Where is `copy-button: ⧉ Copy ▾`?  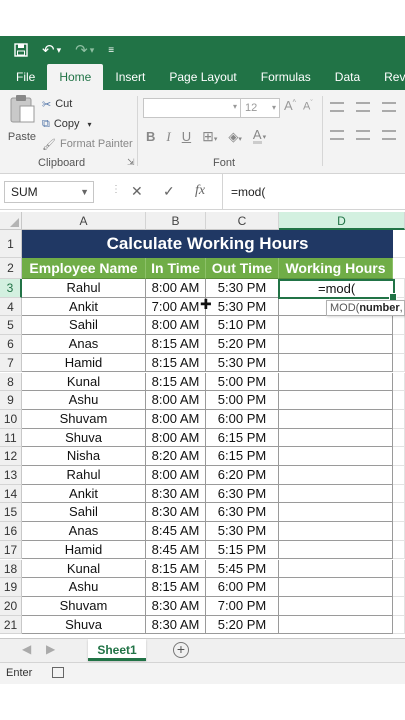
copy-button: ⧉ Copy ▾ is located at coordinates (87, 124).